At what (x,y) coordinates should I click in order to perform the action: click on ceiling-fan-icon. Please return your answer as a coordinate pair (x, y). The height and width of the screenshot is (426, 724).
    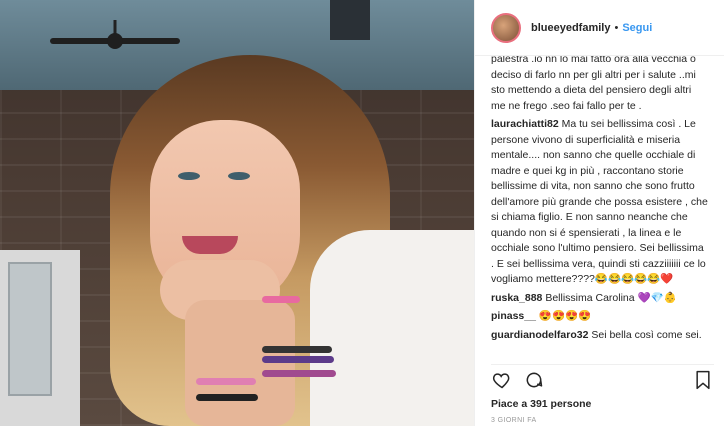
    Looking at the image, I should click on (115, 34).